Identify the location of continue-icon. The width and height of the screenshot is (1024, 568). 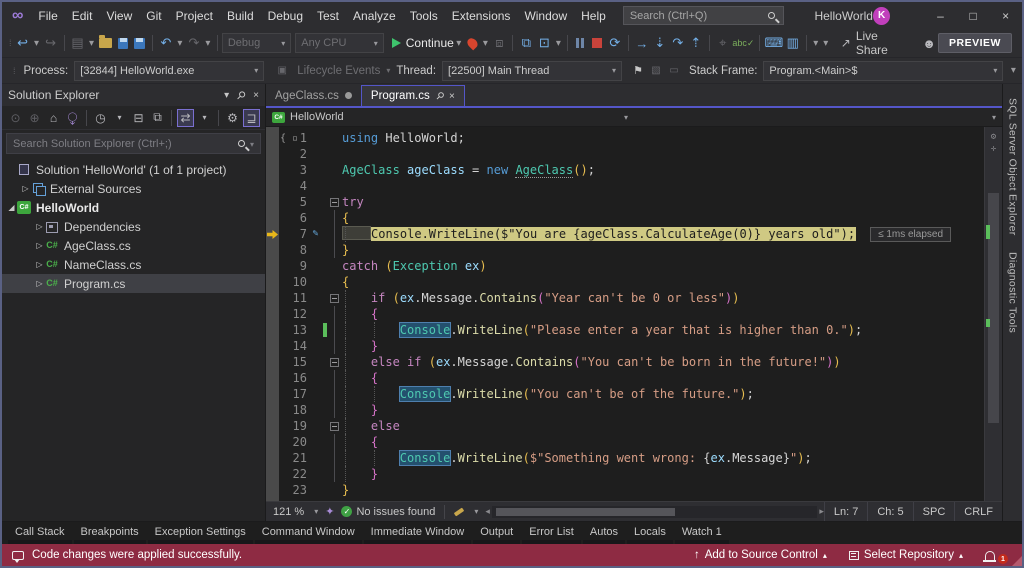
(396, 43).